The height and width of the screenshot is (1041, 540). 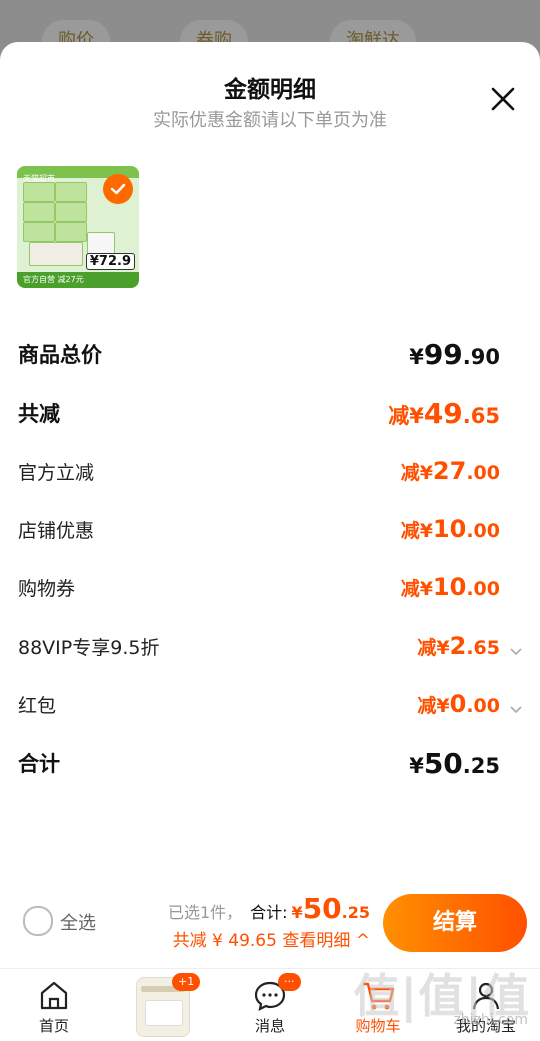 What do you see at coordinates (270, 1005) in the screenshot?
I see `tab-messages: ··· 消息` at bounding box center [270, 1005].